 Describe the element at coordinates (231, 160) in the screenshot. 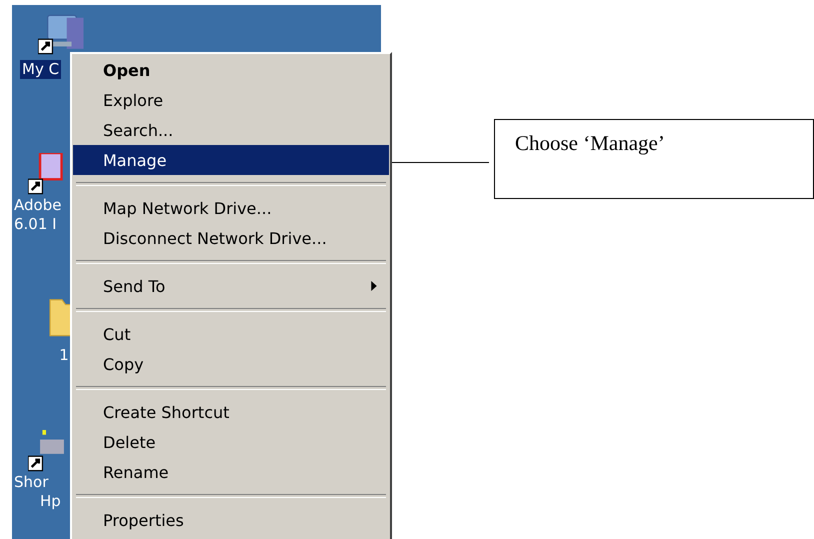

I see `menu-item: Manage` at that location.